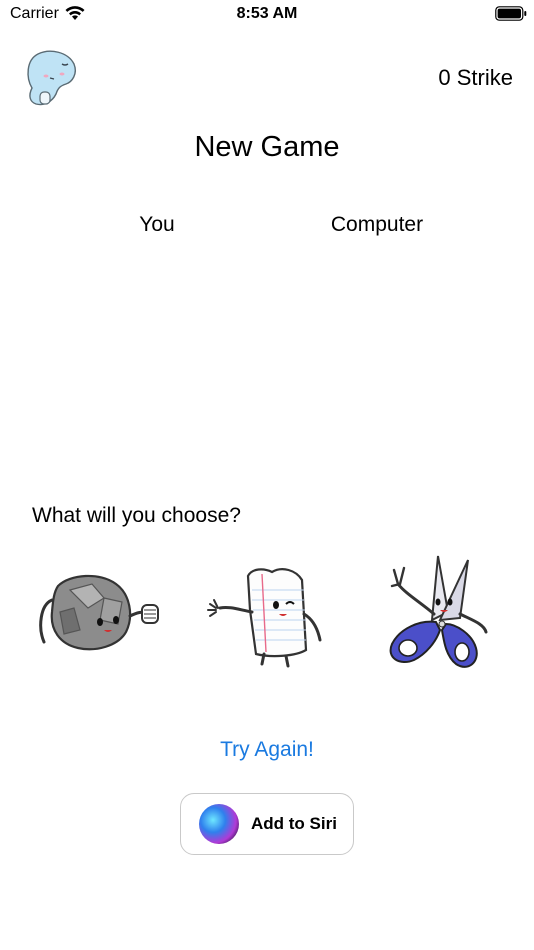  I want to click on scissors-button, so click(441, 612).